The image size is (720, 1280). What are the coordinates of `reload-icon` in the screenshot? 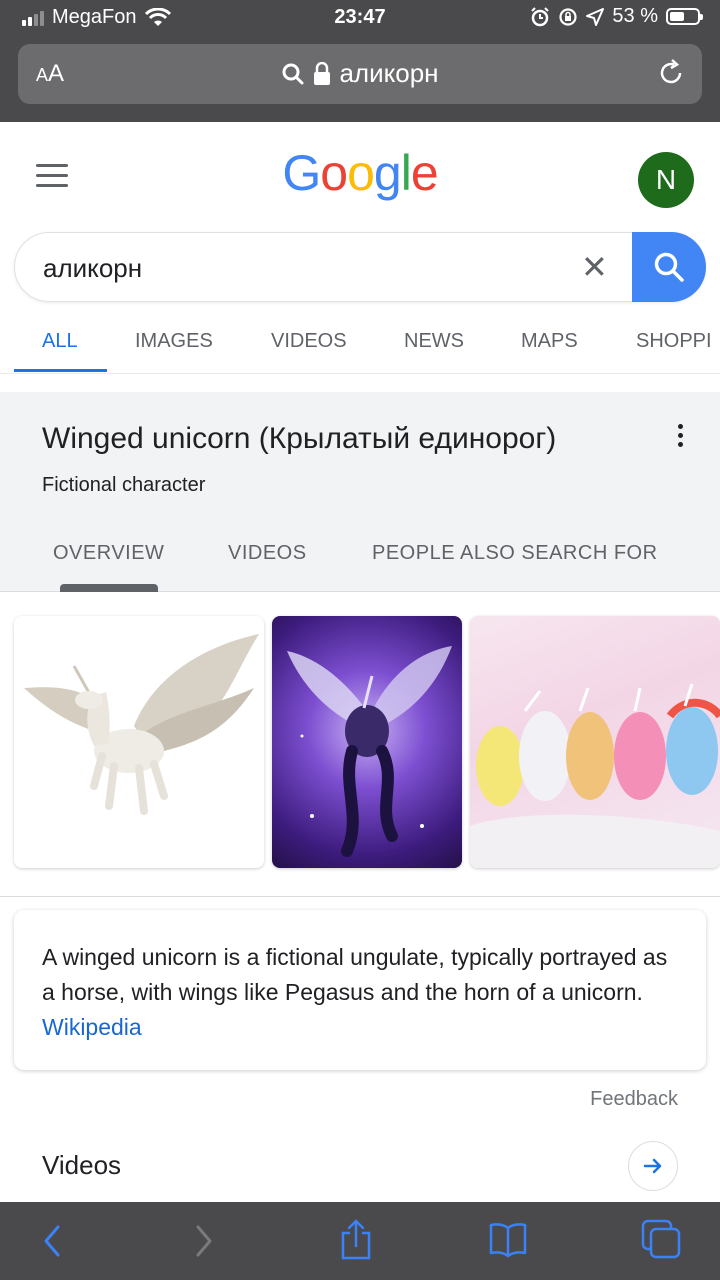 It's located at (671, 73).